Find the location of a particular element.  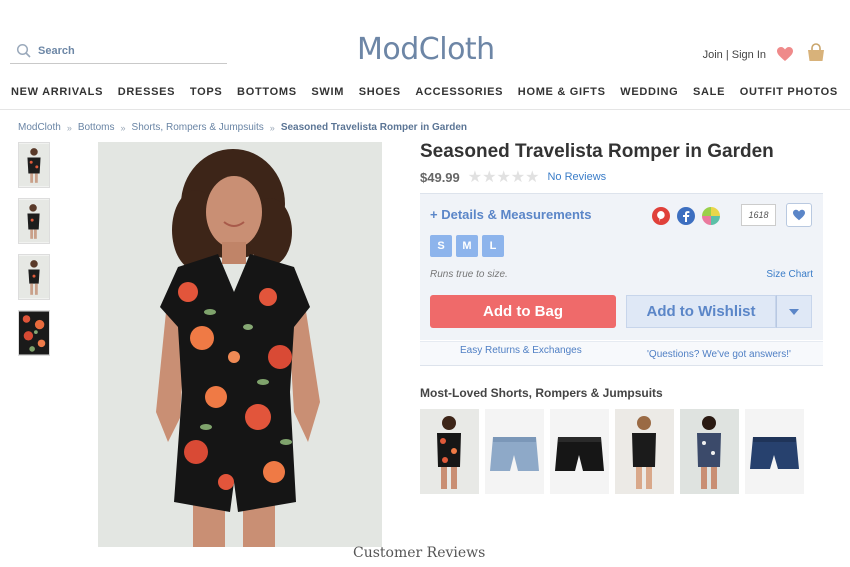

search-input is located at coordinates (128, 50).